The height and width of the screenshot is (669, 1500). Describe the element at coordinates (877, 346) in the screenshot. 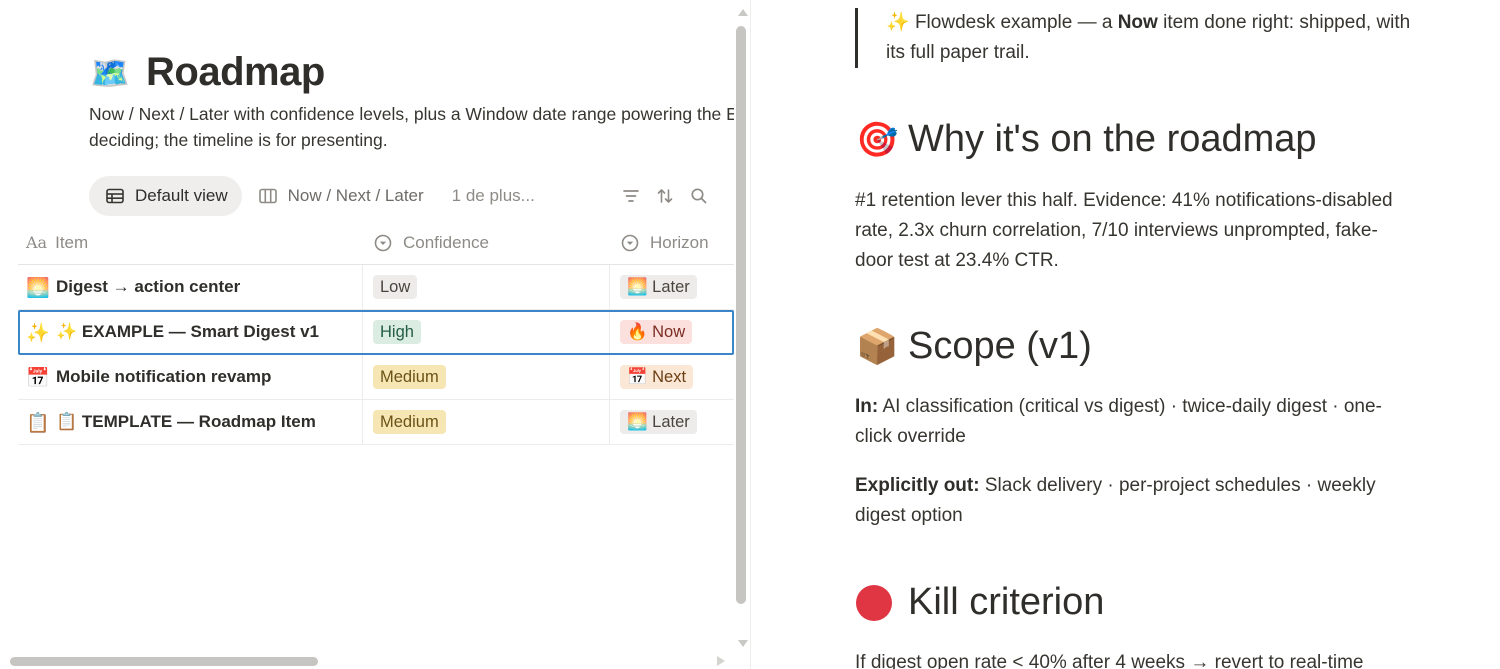

I see `package-icon: 📦` at that location.